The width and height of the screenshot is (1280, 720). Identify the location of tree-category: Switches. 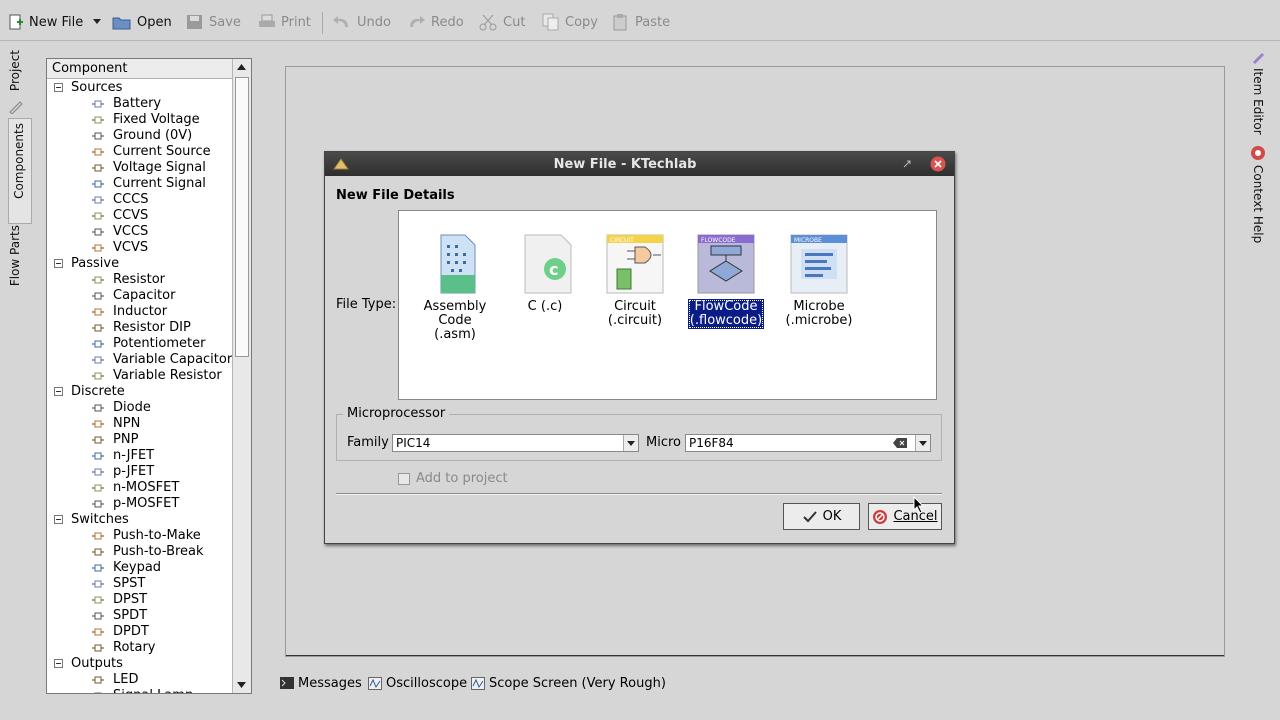
(140, 520).